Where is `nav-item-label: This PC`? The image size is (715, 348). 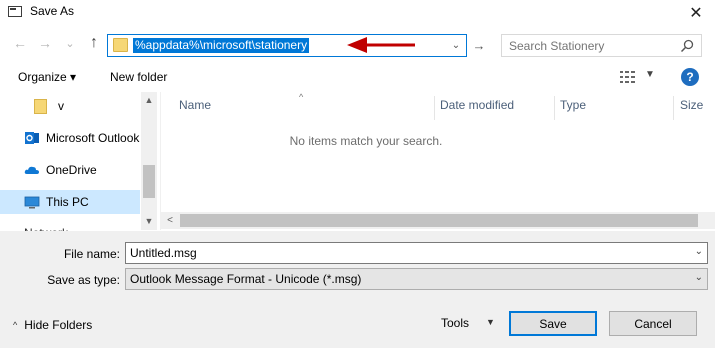
nav-item-label: This PC is located at coordinates (67, 202).